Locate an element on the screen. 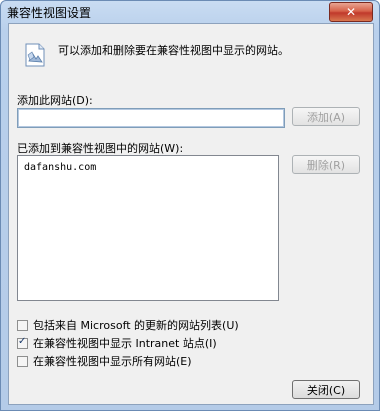 The width and height of the screenshot is (380, 411). list-item: dafanshu.com is located at coordinates (60, 167).